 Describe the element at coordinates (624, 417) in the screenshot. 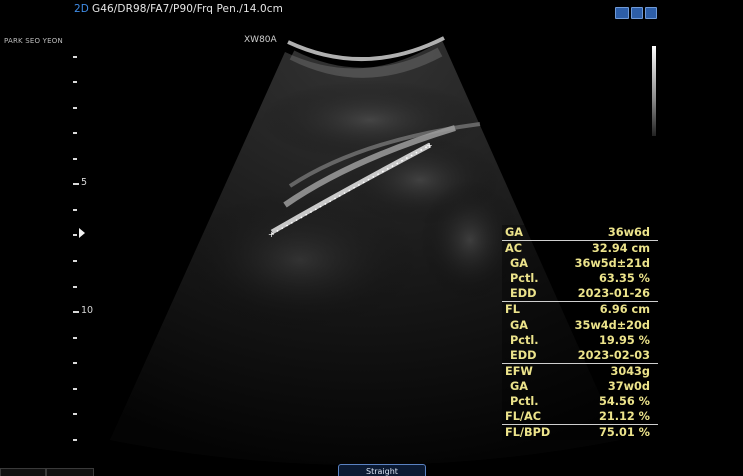

I see `meas-value: 21.12 %` at that location.